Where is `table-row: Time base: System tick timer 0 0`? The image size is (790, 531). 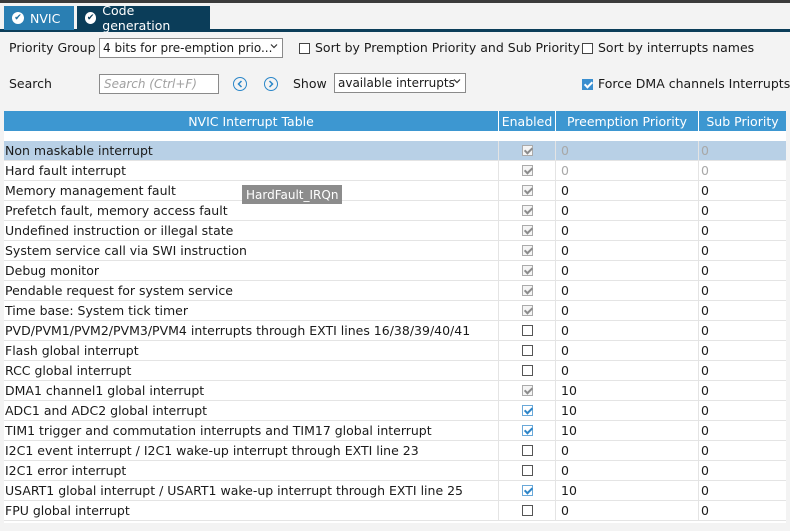 table-row: Time base: System tick timer 0 0 is located at coordinates (395, 311).